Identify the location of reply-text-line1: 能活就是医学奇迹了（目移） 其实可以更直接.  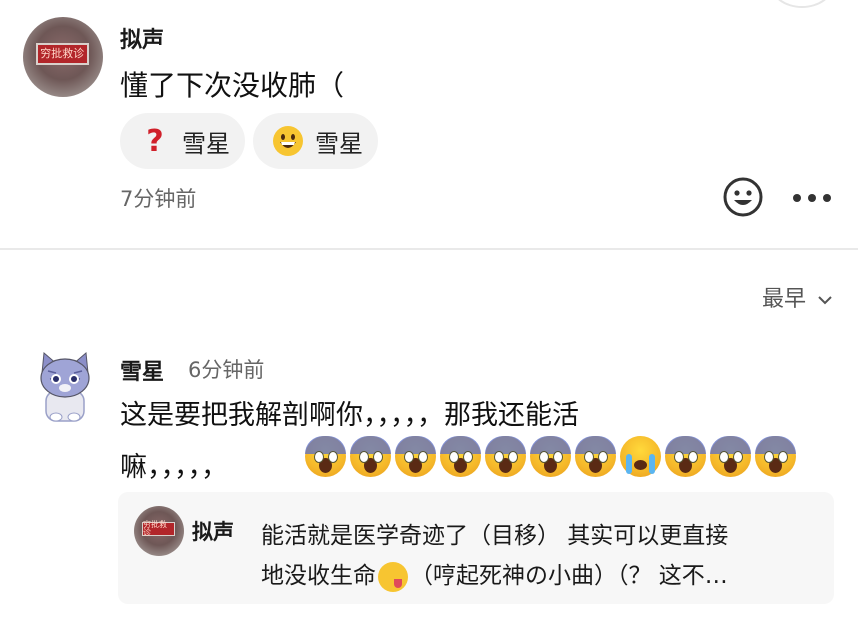
(495, 536).